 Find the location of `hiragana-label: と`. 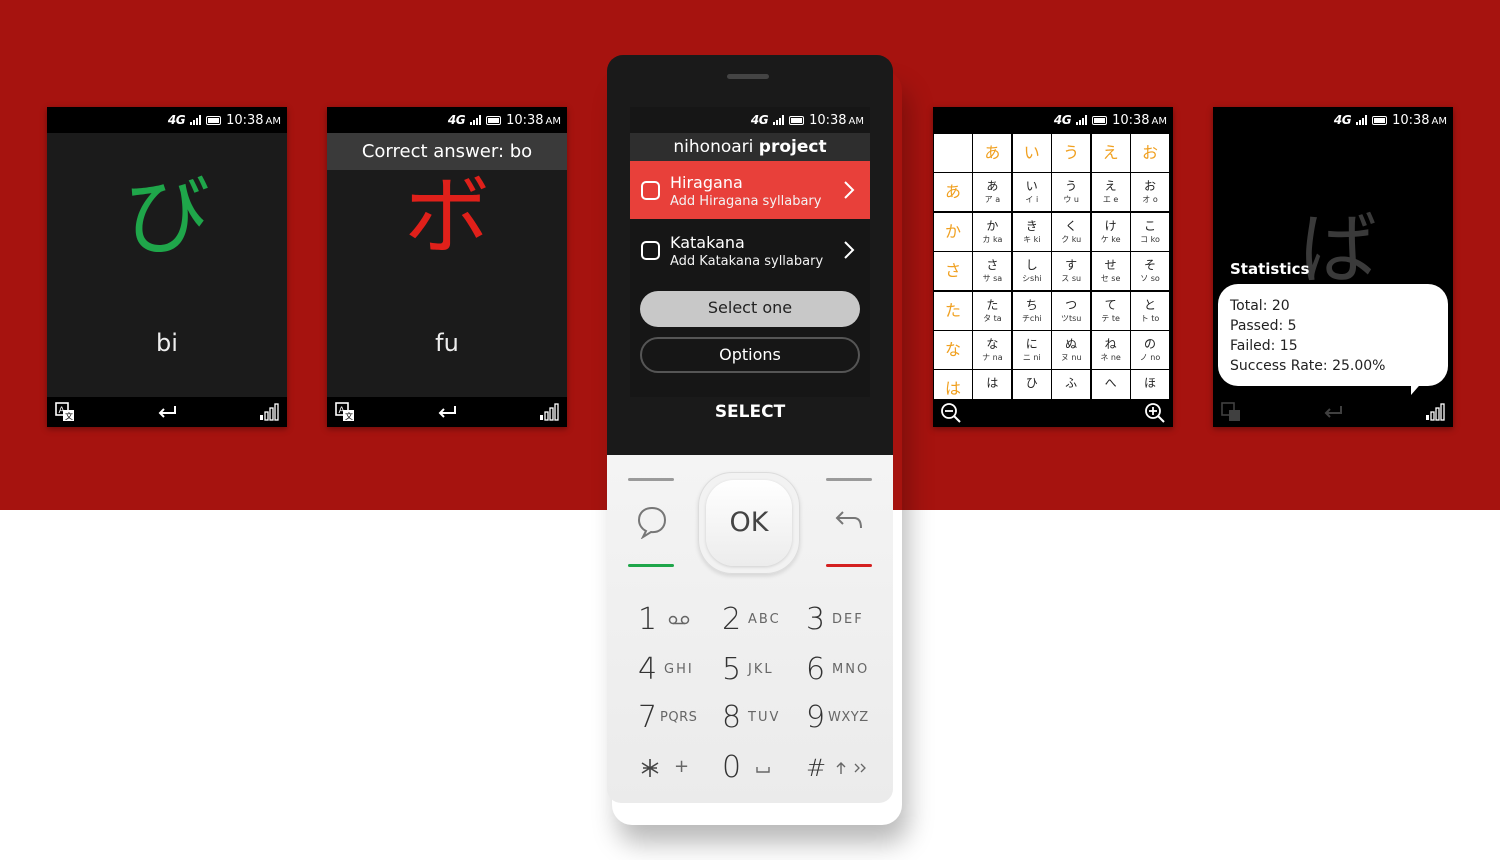

hiragana-label: と is located at coordinates (1149, 304).